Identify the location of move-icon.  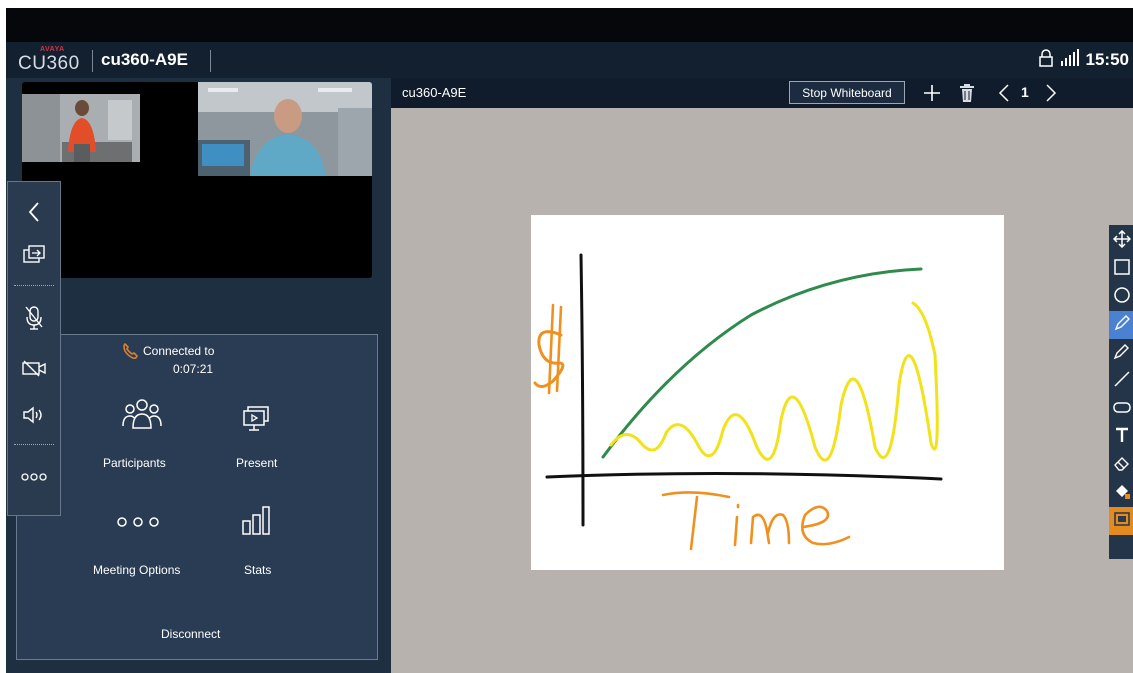
(1122, 241).